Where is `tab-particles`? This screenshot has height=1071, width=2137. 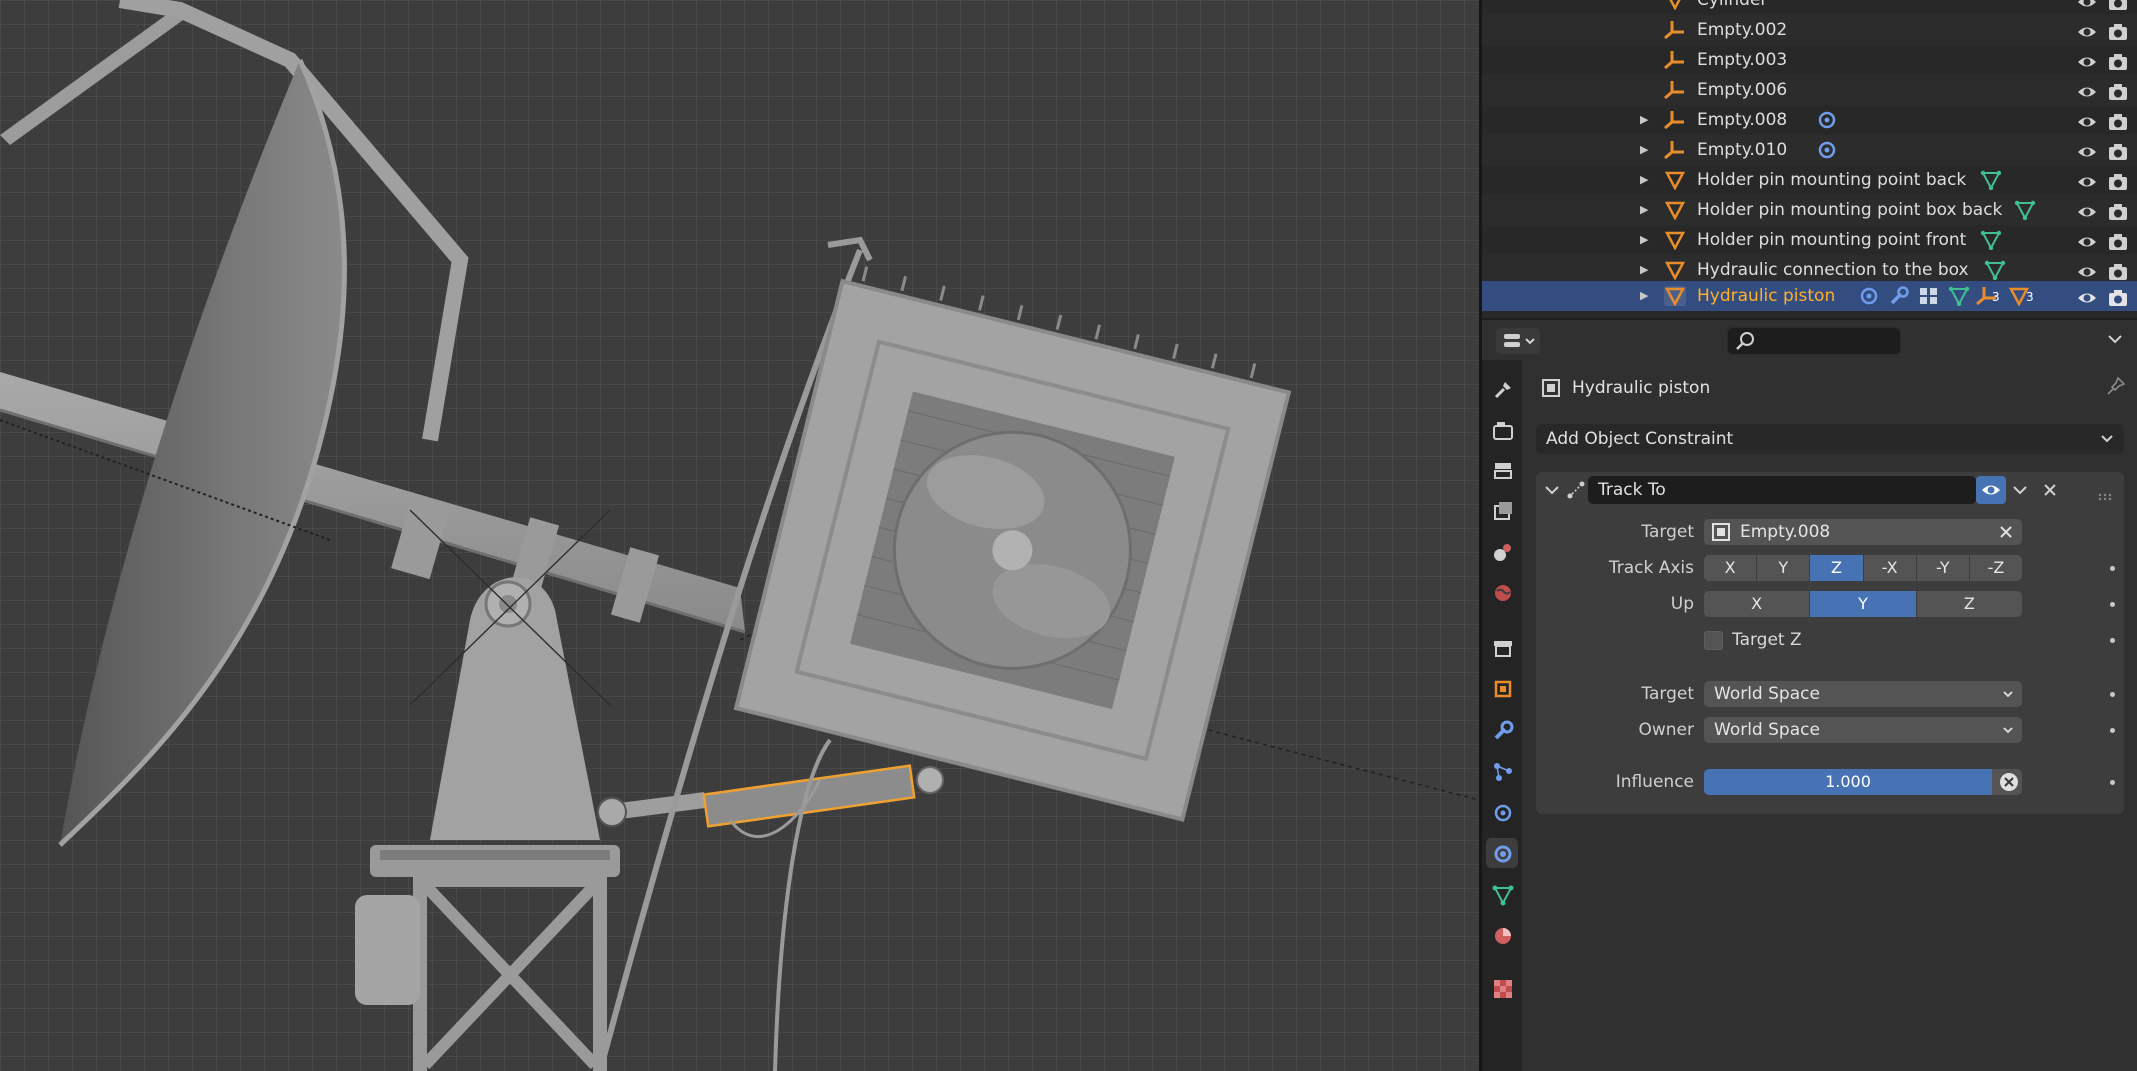 tab-particles is located at coordinates (1502, 771).